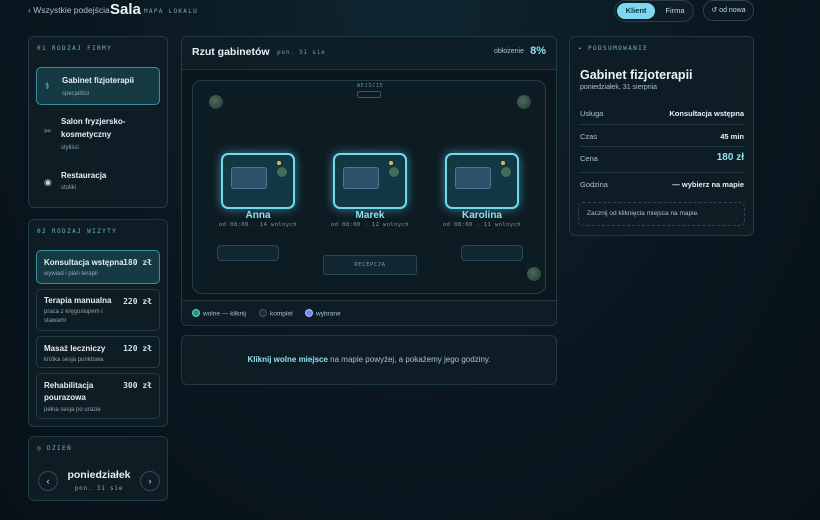  What do you see at coordinates (75, 48) in the screenshot?
I see `section-label: 01 RODZAJ FIRMY` at bounding box center [75, 48].